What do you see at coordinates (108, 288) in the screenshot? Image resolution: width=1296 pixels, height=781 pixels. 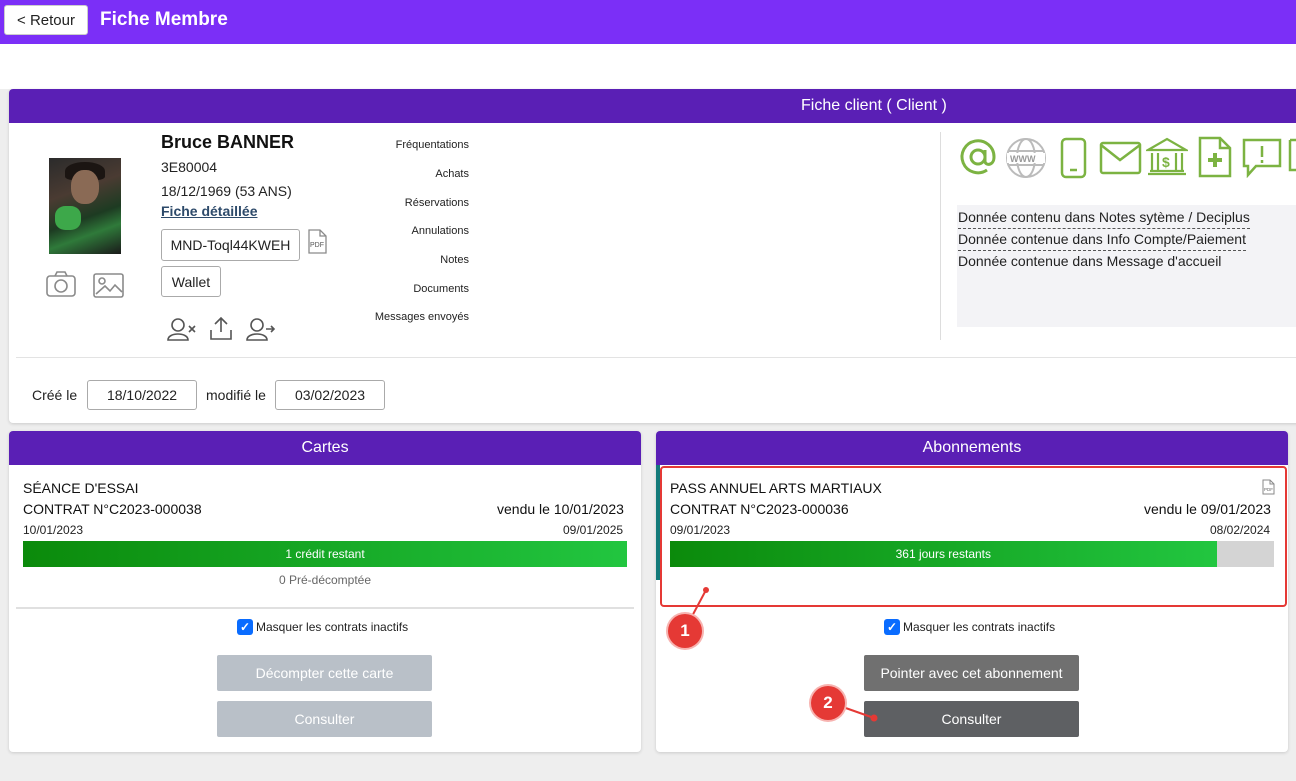 I see `image-icon` at bounding box center [108, 288].